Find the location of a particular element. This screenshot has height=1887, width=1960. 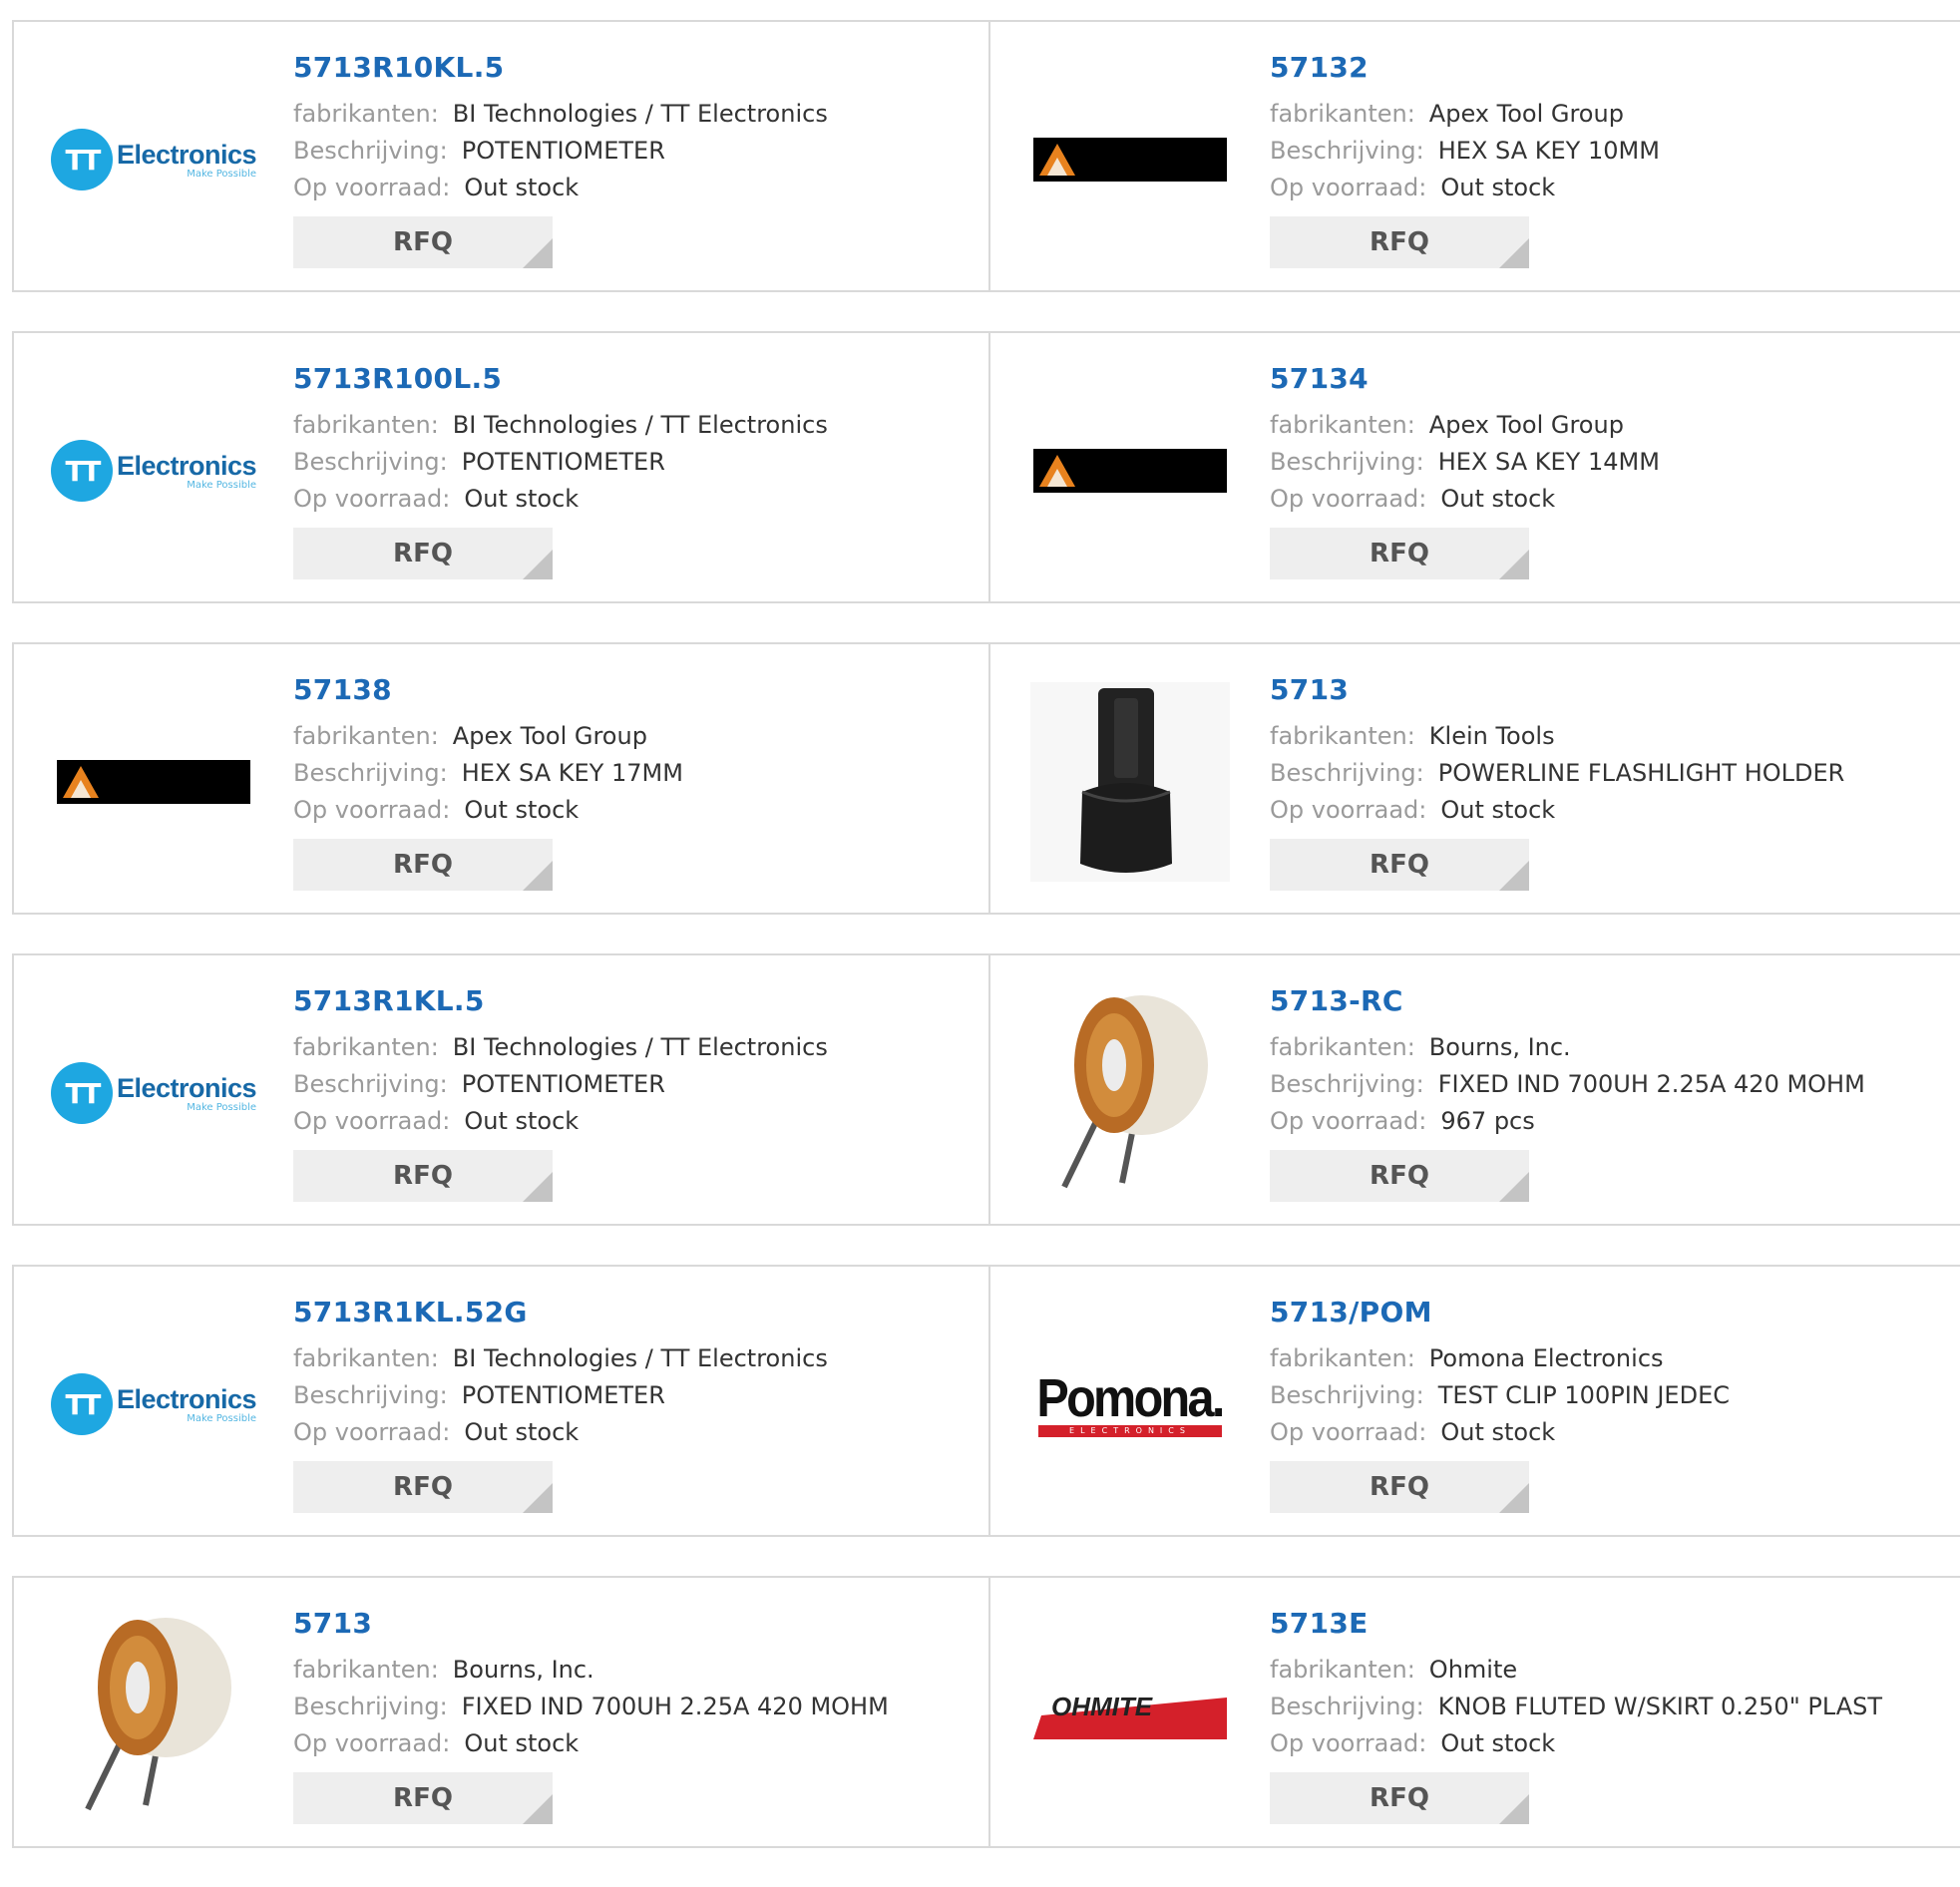

part-number-link: 5713-RC is located at coordinates (1609, 1001).